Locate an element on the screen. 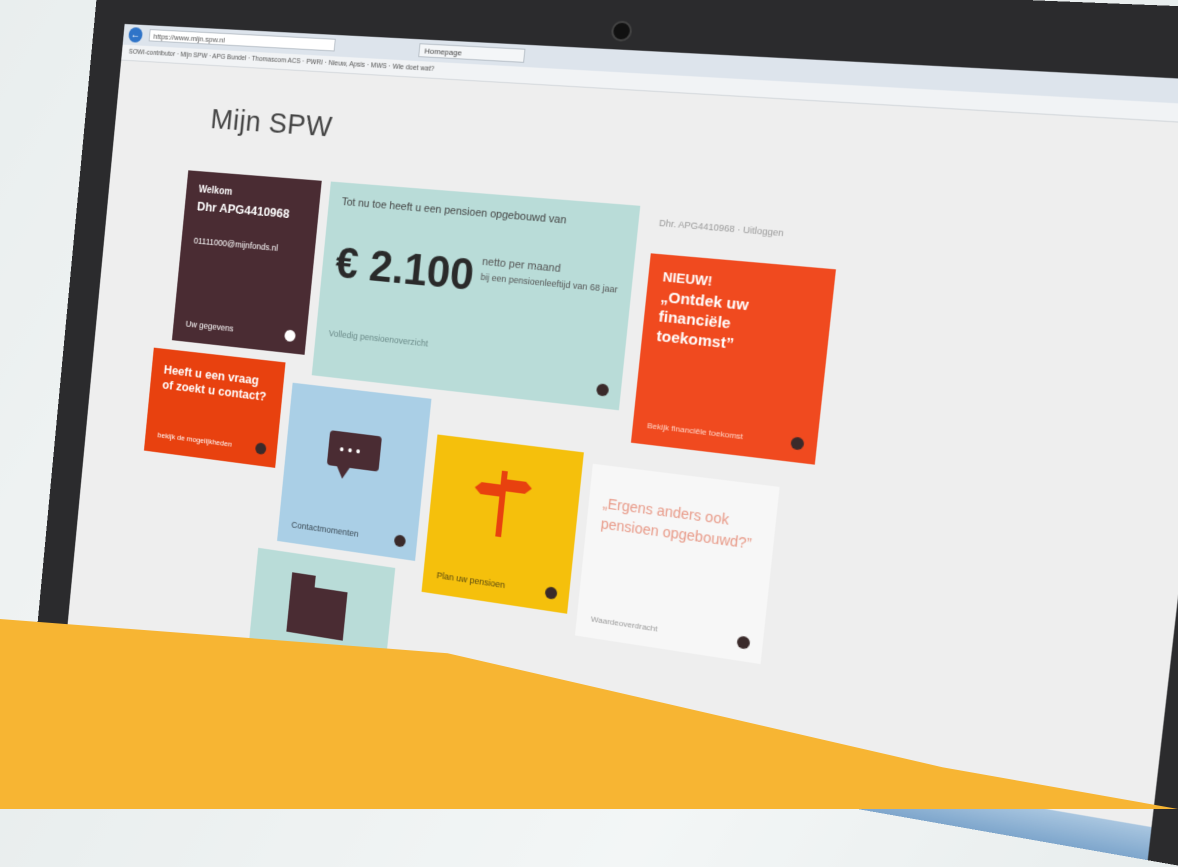 The height and width of the screenshot is (867, 1178). chat-bubble-icon: ••• is located at coordinates (354, 451).